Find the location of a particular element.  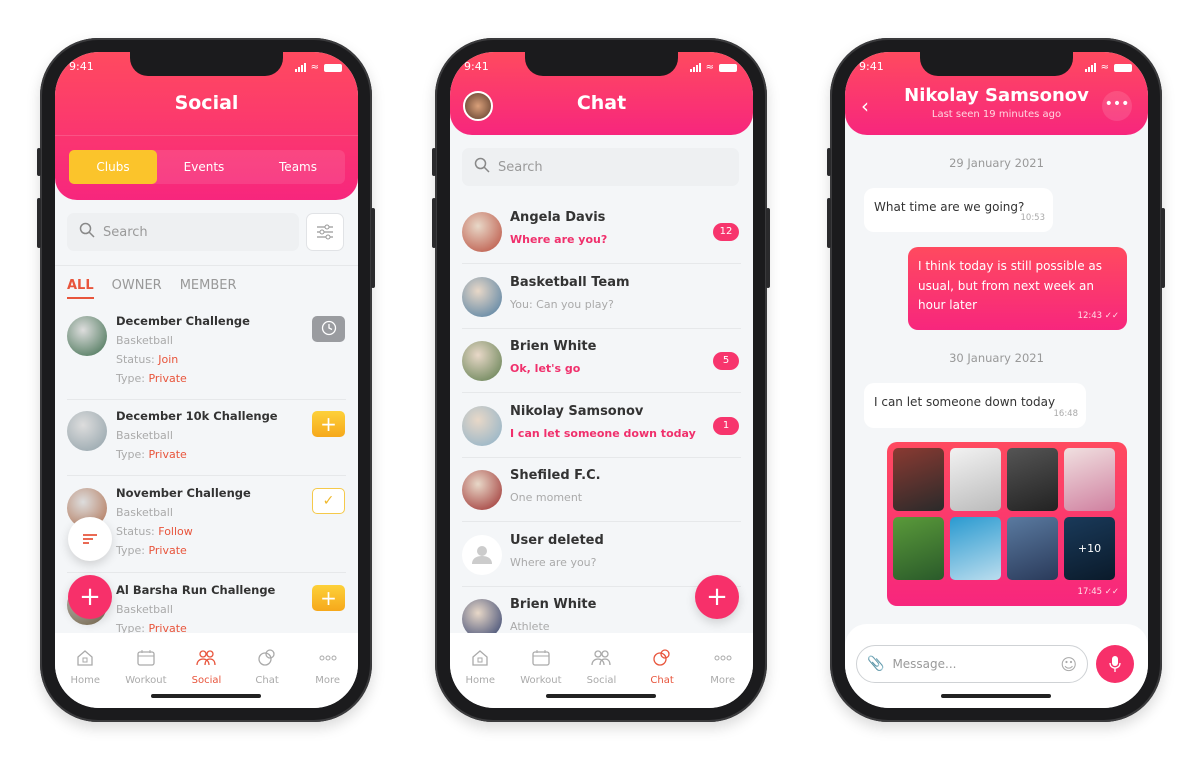

incoming-message: What time are we going? 10:53 is located at coordinates (958, 210).